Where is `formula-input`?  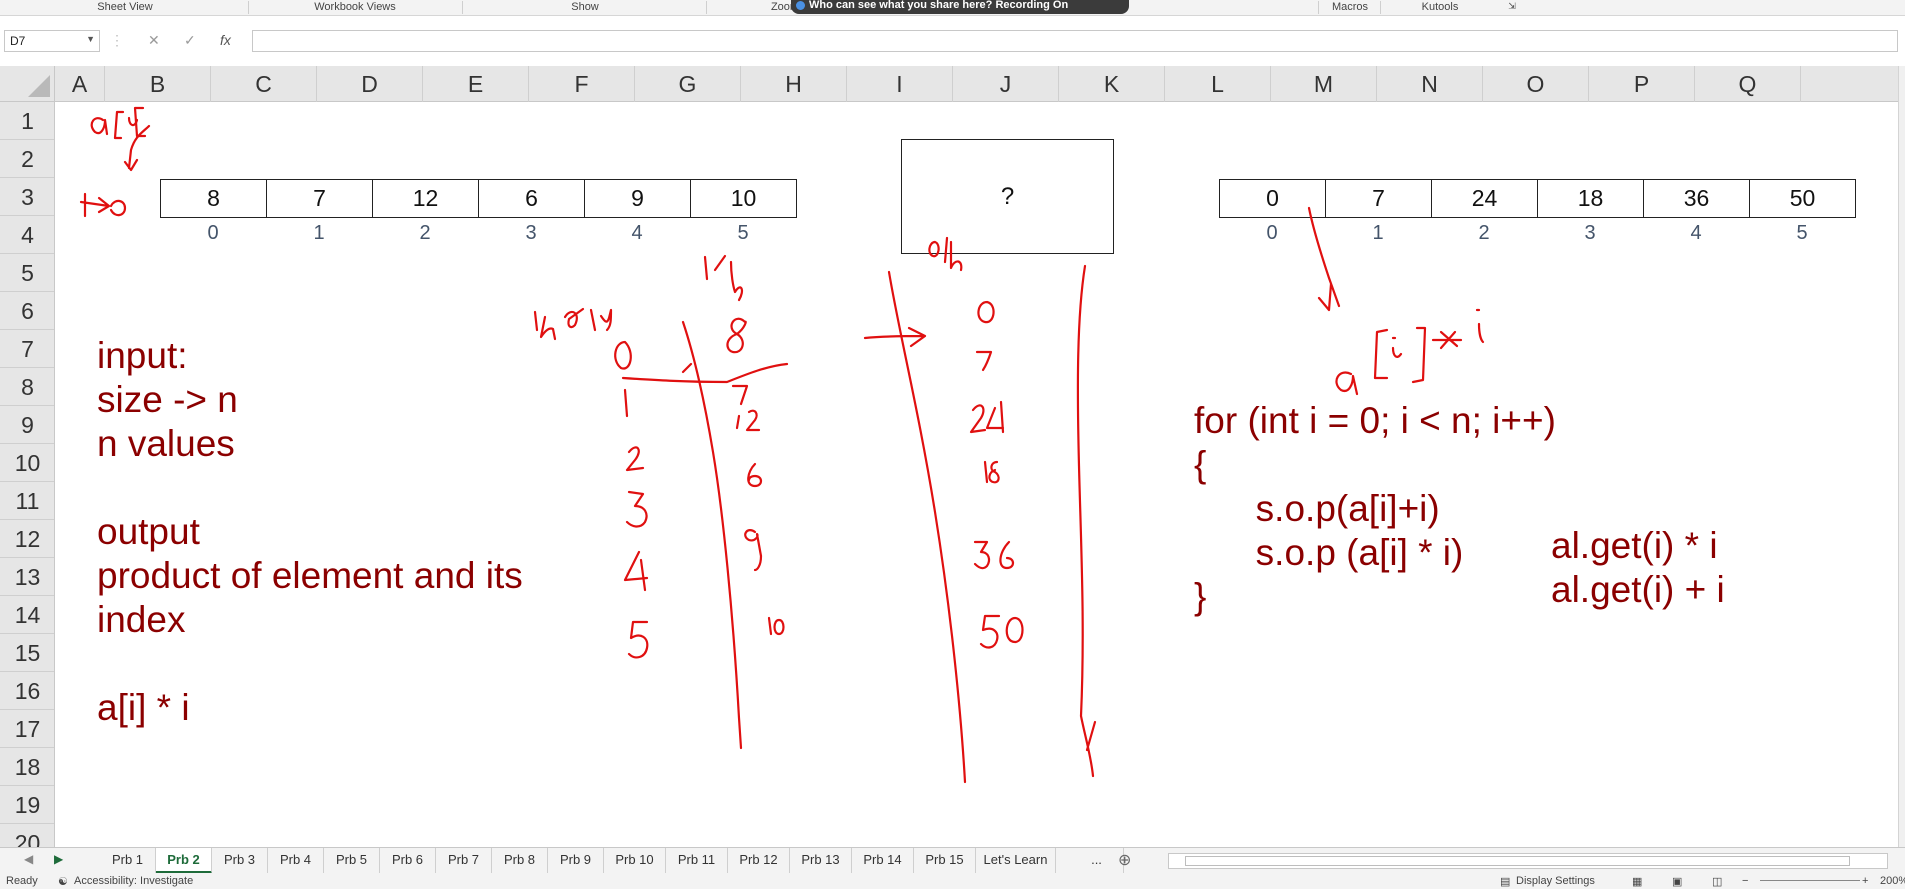 formula-input is located at coordinates (1075, 41).